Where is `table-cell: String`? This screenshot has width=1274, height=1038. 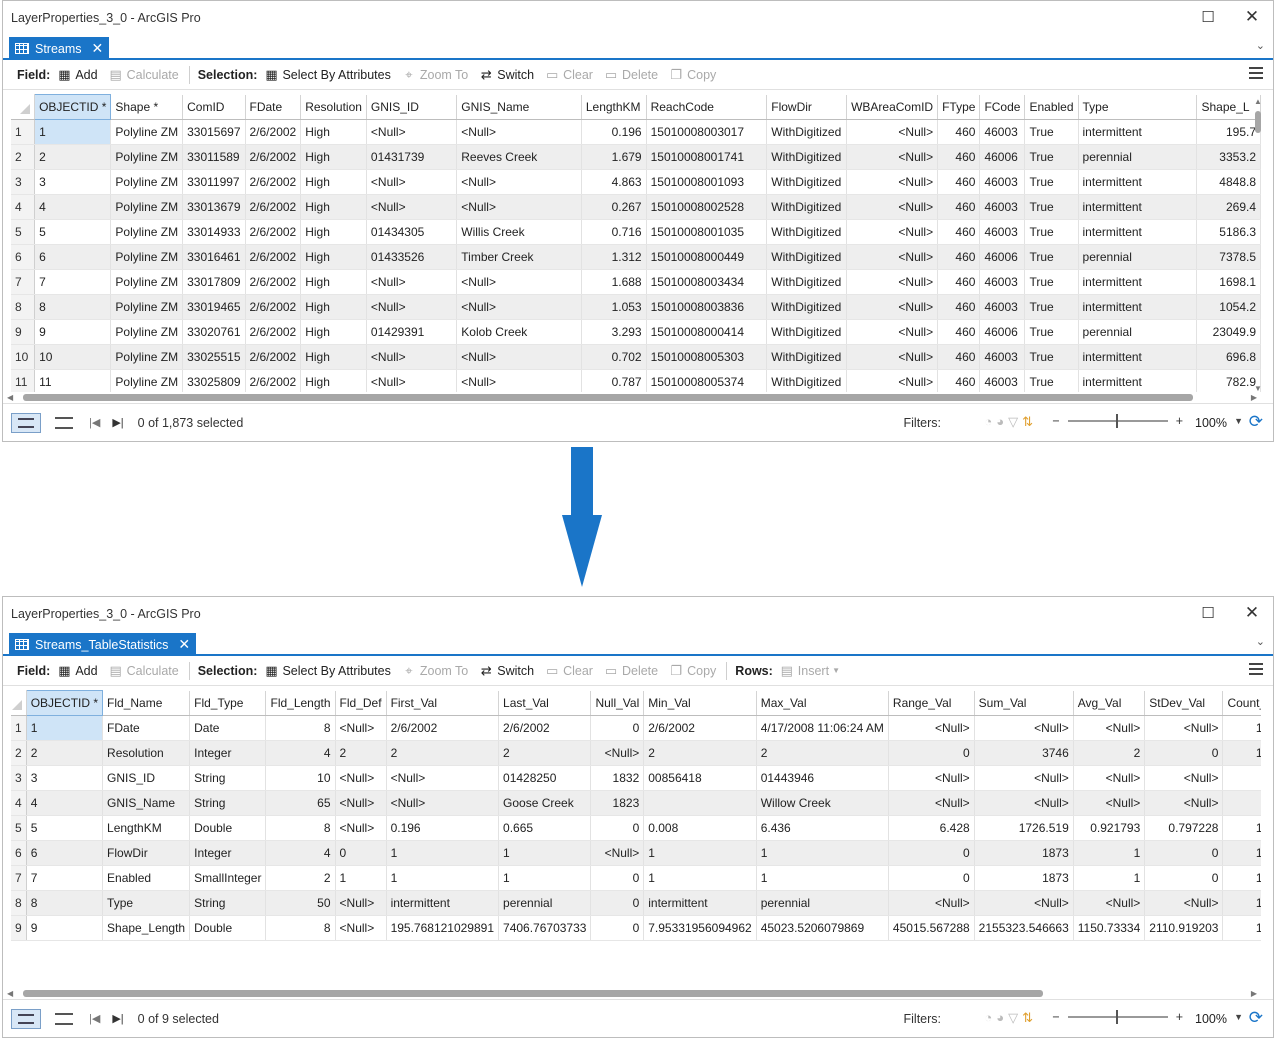
table-cell: String is located at coordinates (228, 903).